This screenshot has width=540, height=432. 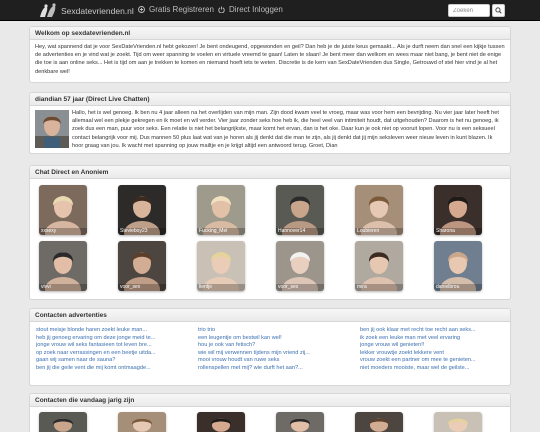 What do you see at coordinates (273, 361) in the screenshot?
I see `ad-link: mooi vrouw houdt van ruwe seks` at bounding box center [273, 361].